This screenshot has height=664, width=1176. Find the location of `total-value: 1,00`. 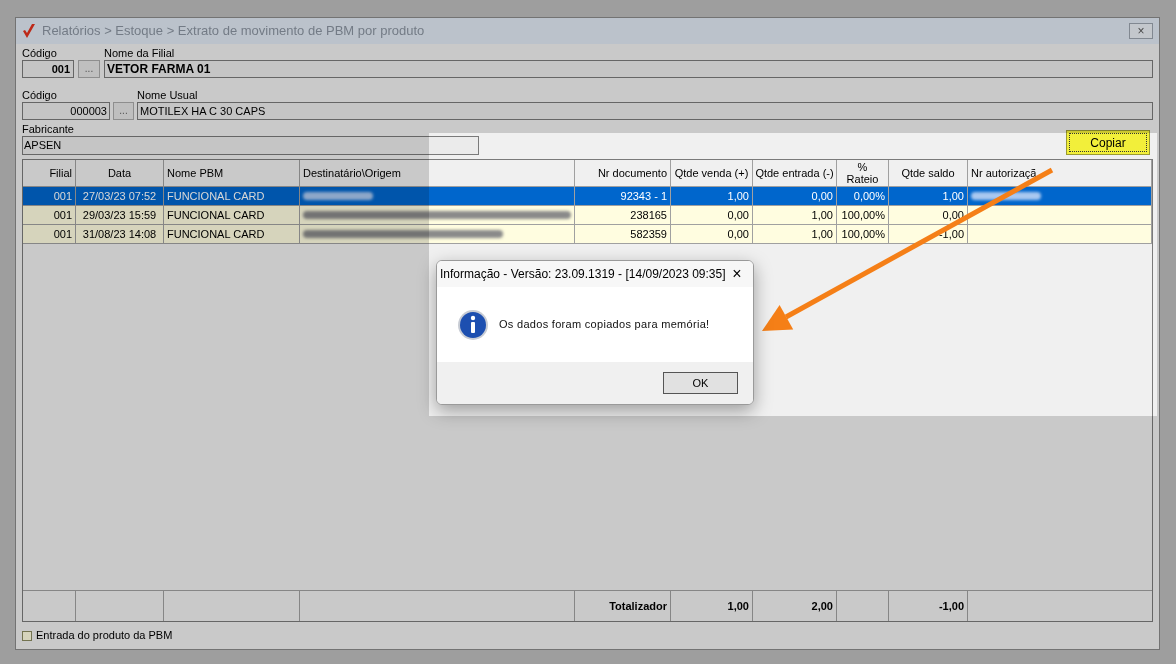

total-value: 1,00 is located at coordinates (712, 606).